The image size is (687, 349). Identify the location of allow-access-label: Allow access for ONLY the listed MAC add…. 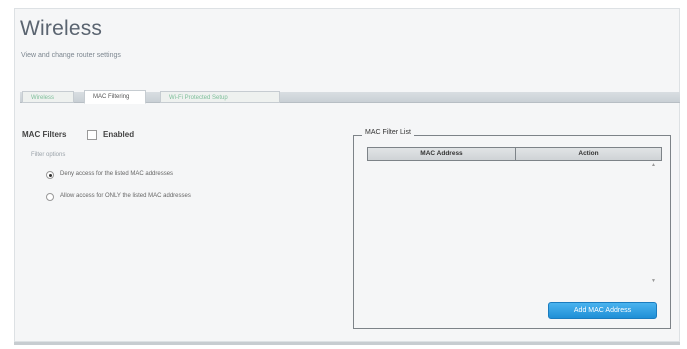
(125, 196).